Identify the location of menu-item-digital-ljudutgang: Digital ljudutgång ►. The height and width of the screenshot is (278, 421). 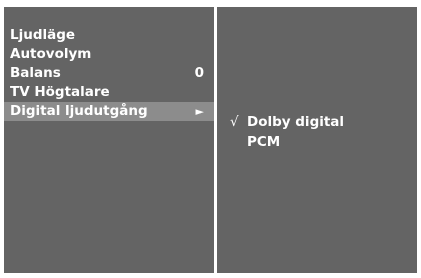
(109, 111).